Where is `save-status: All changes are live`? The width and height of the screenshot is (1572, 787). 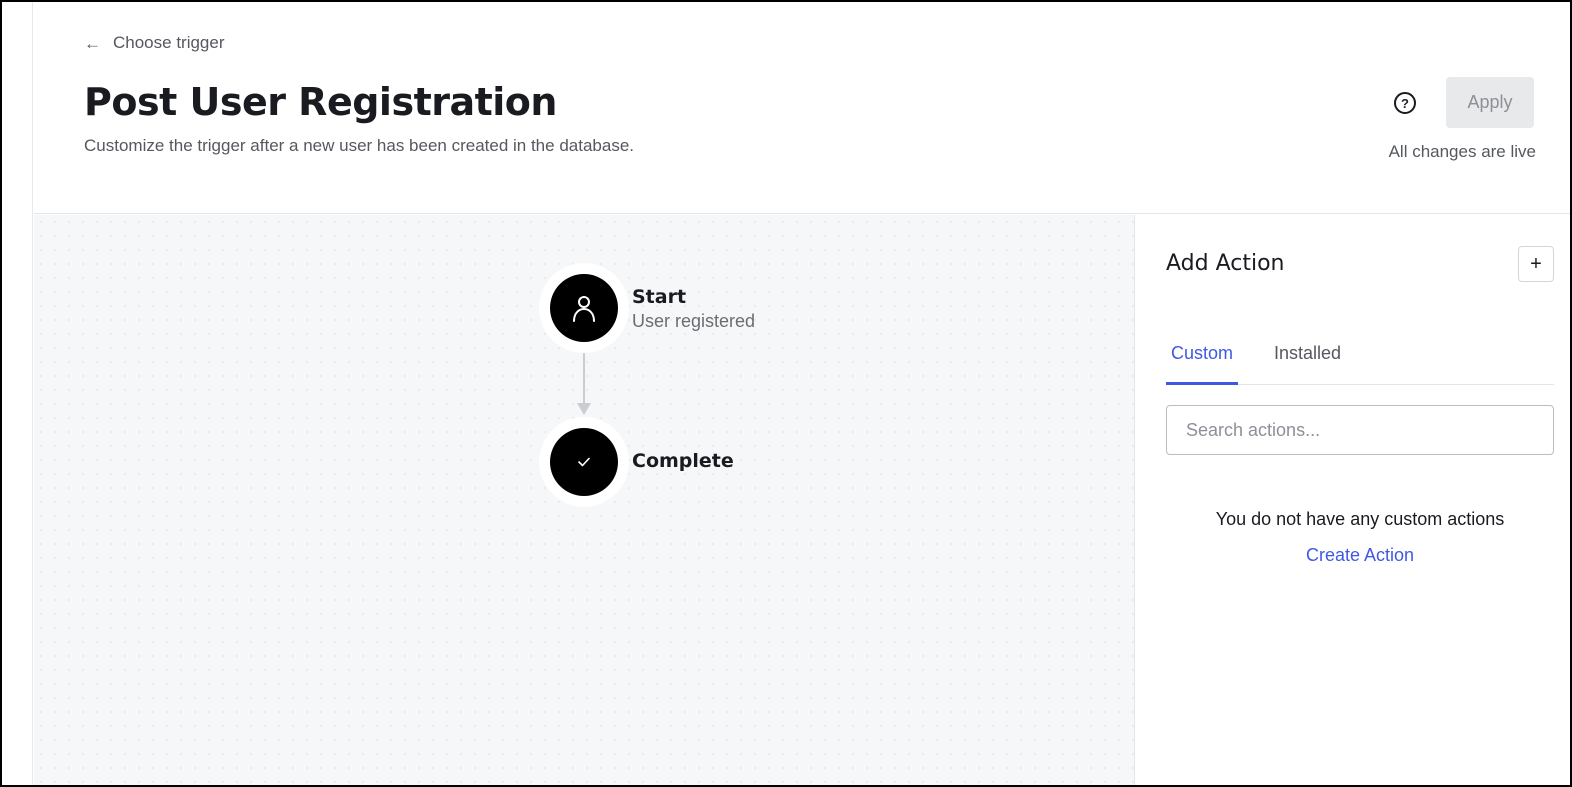 save-status: All changes are live is located at coordinates (1462, 151).